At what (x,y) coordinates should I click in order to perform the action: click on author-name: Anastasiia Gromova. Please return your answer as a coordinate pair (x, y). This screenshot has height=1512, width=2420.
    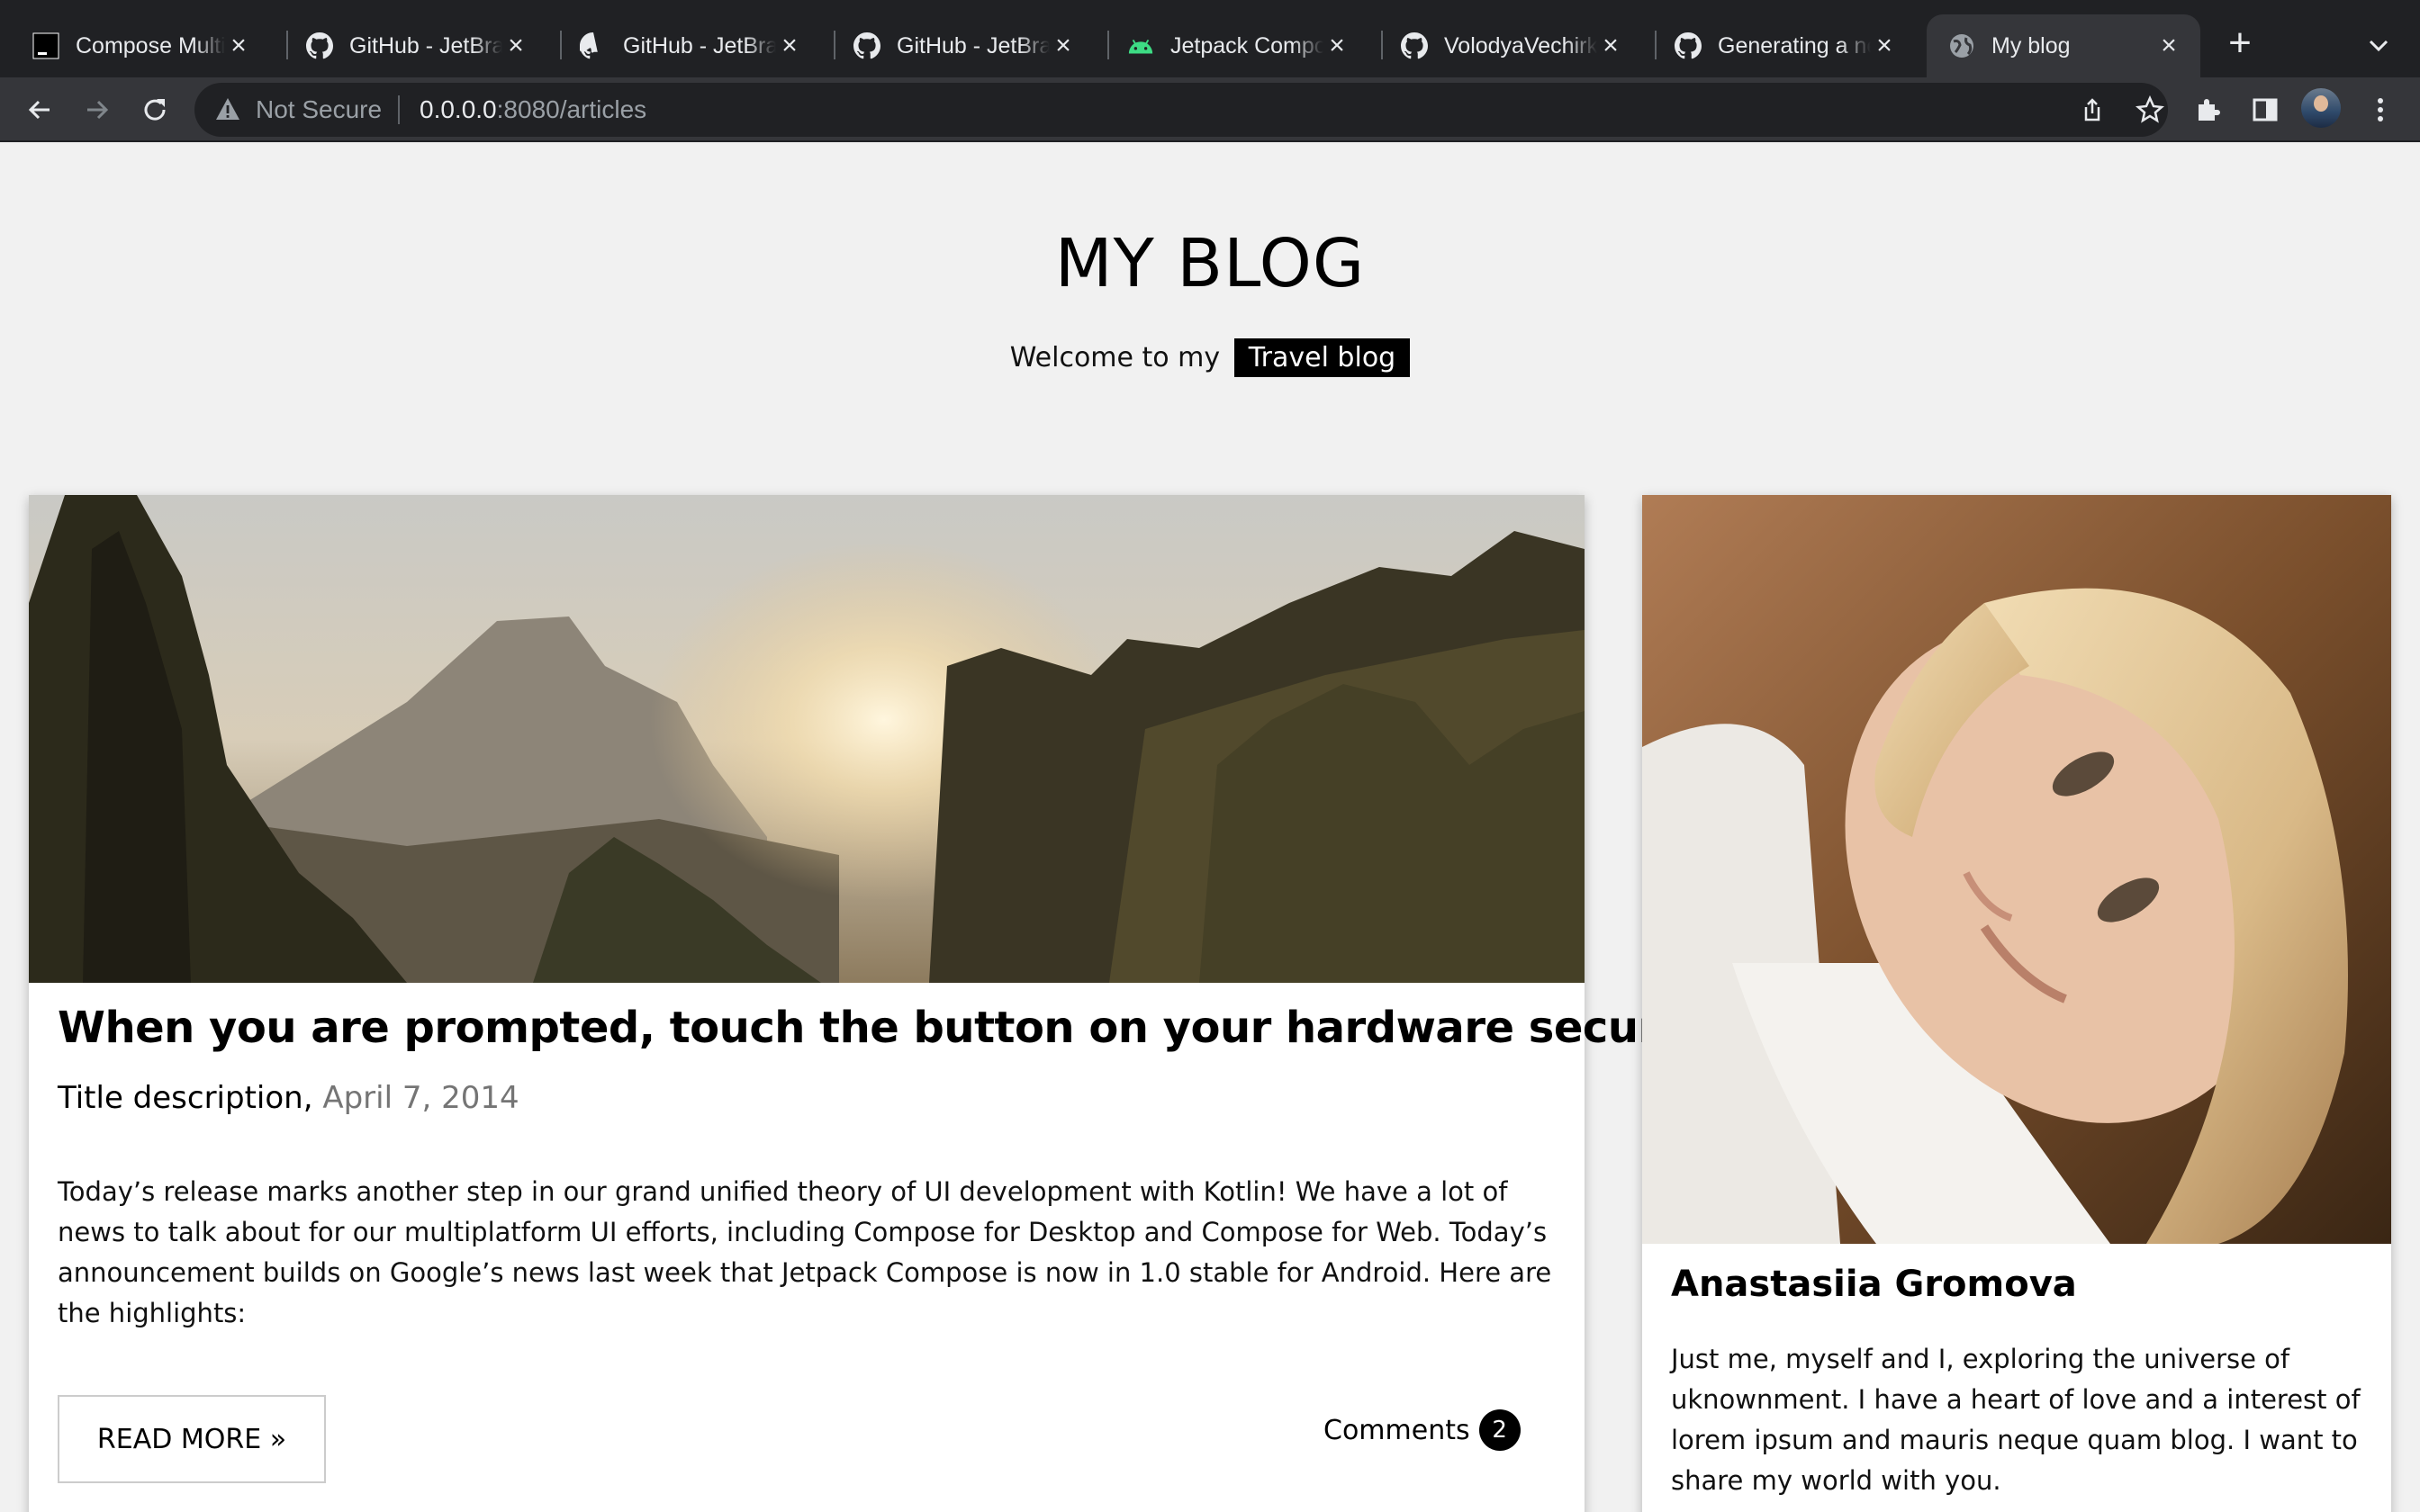
    Looking at the image, I should click on (1874, 1285).